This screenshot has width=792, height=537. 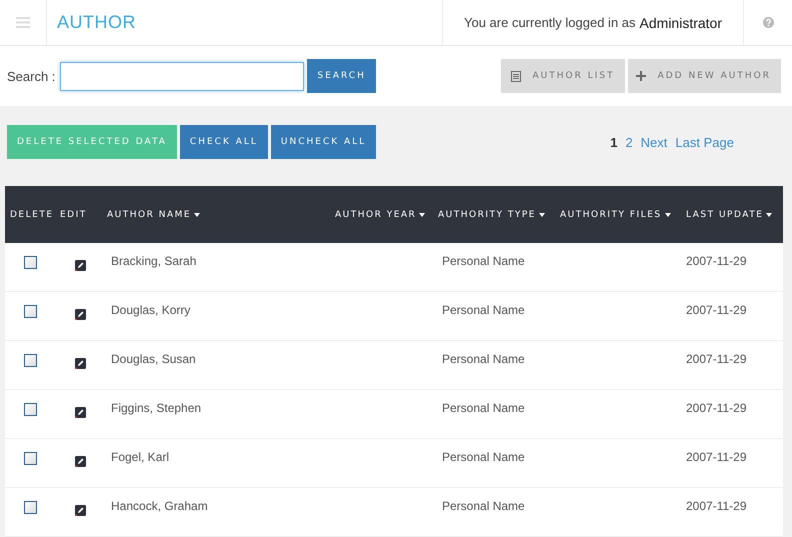 I want to click on login-text: You are currently logged in as, so click(x=550, y=22).